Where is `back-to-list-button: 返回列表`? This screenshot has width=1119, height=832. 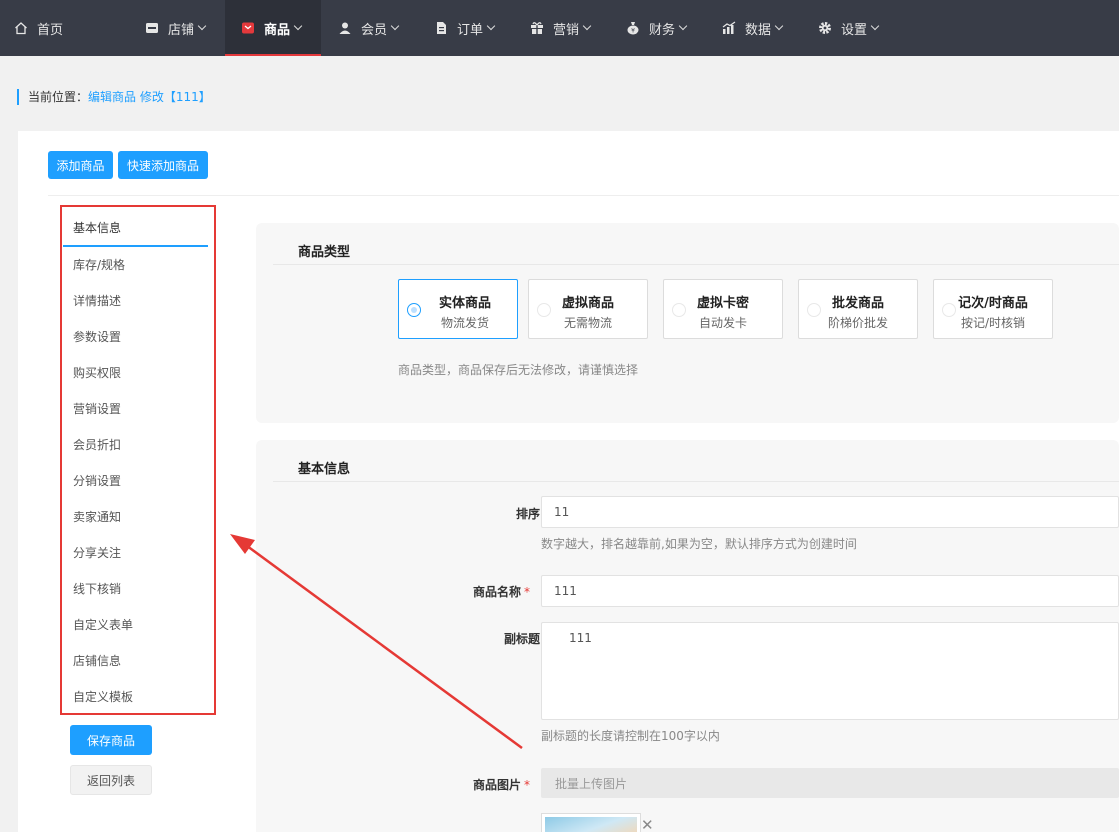
back-to-list-button: 返回列表 is located at coordinates (111, 780).